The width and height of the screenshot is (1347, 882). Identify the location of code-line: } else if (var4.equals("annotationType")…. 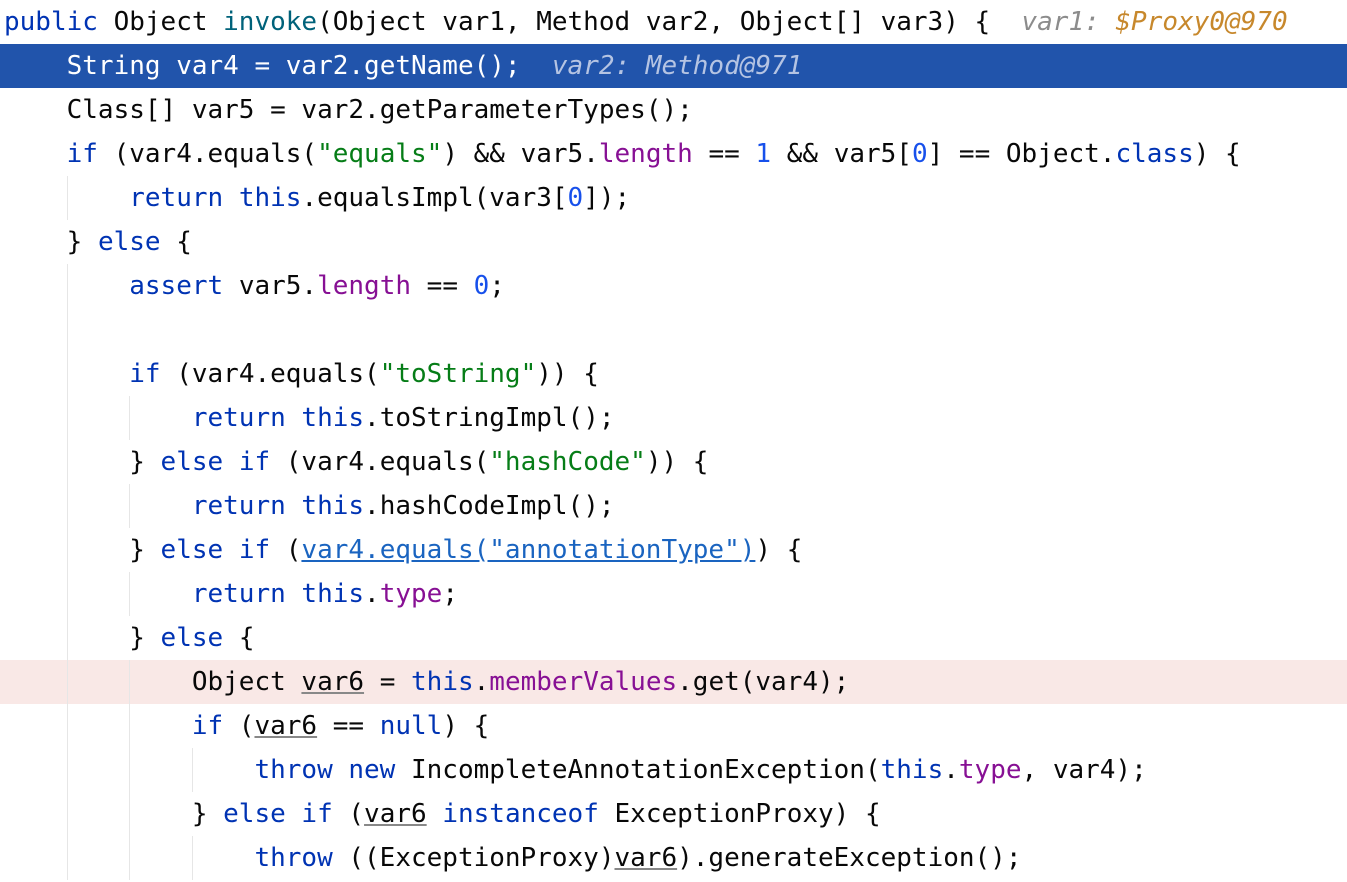
(673, 550).